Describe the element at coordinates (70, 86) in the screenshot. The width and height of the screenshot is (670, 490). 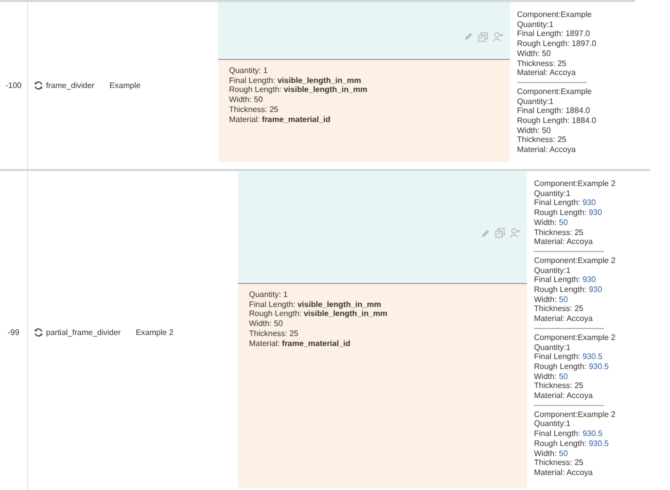
I see `component-type: frame_divider` at that location.